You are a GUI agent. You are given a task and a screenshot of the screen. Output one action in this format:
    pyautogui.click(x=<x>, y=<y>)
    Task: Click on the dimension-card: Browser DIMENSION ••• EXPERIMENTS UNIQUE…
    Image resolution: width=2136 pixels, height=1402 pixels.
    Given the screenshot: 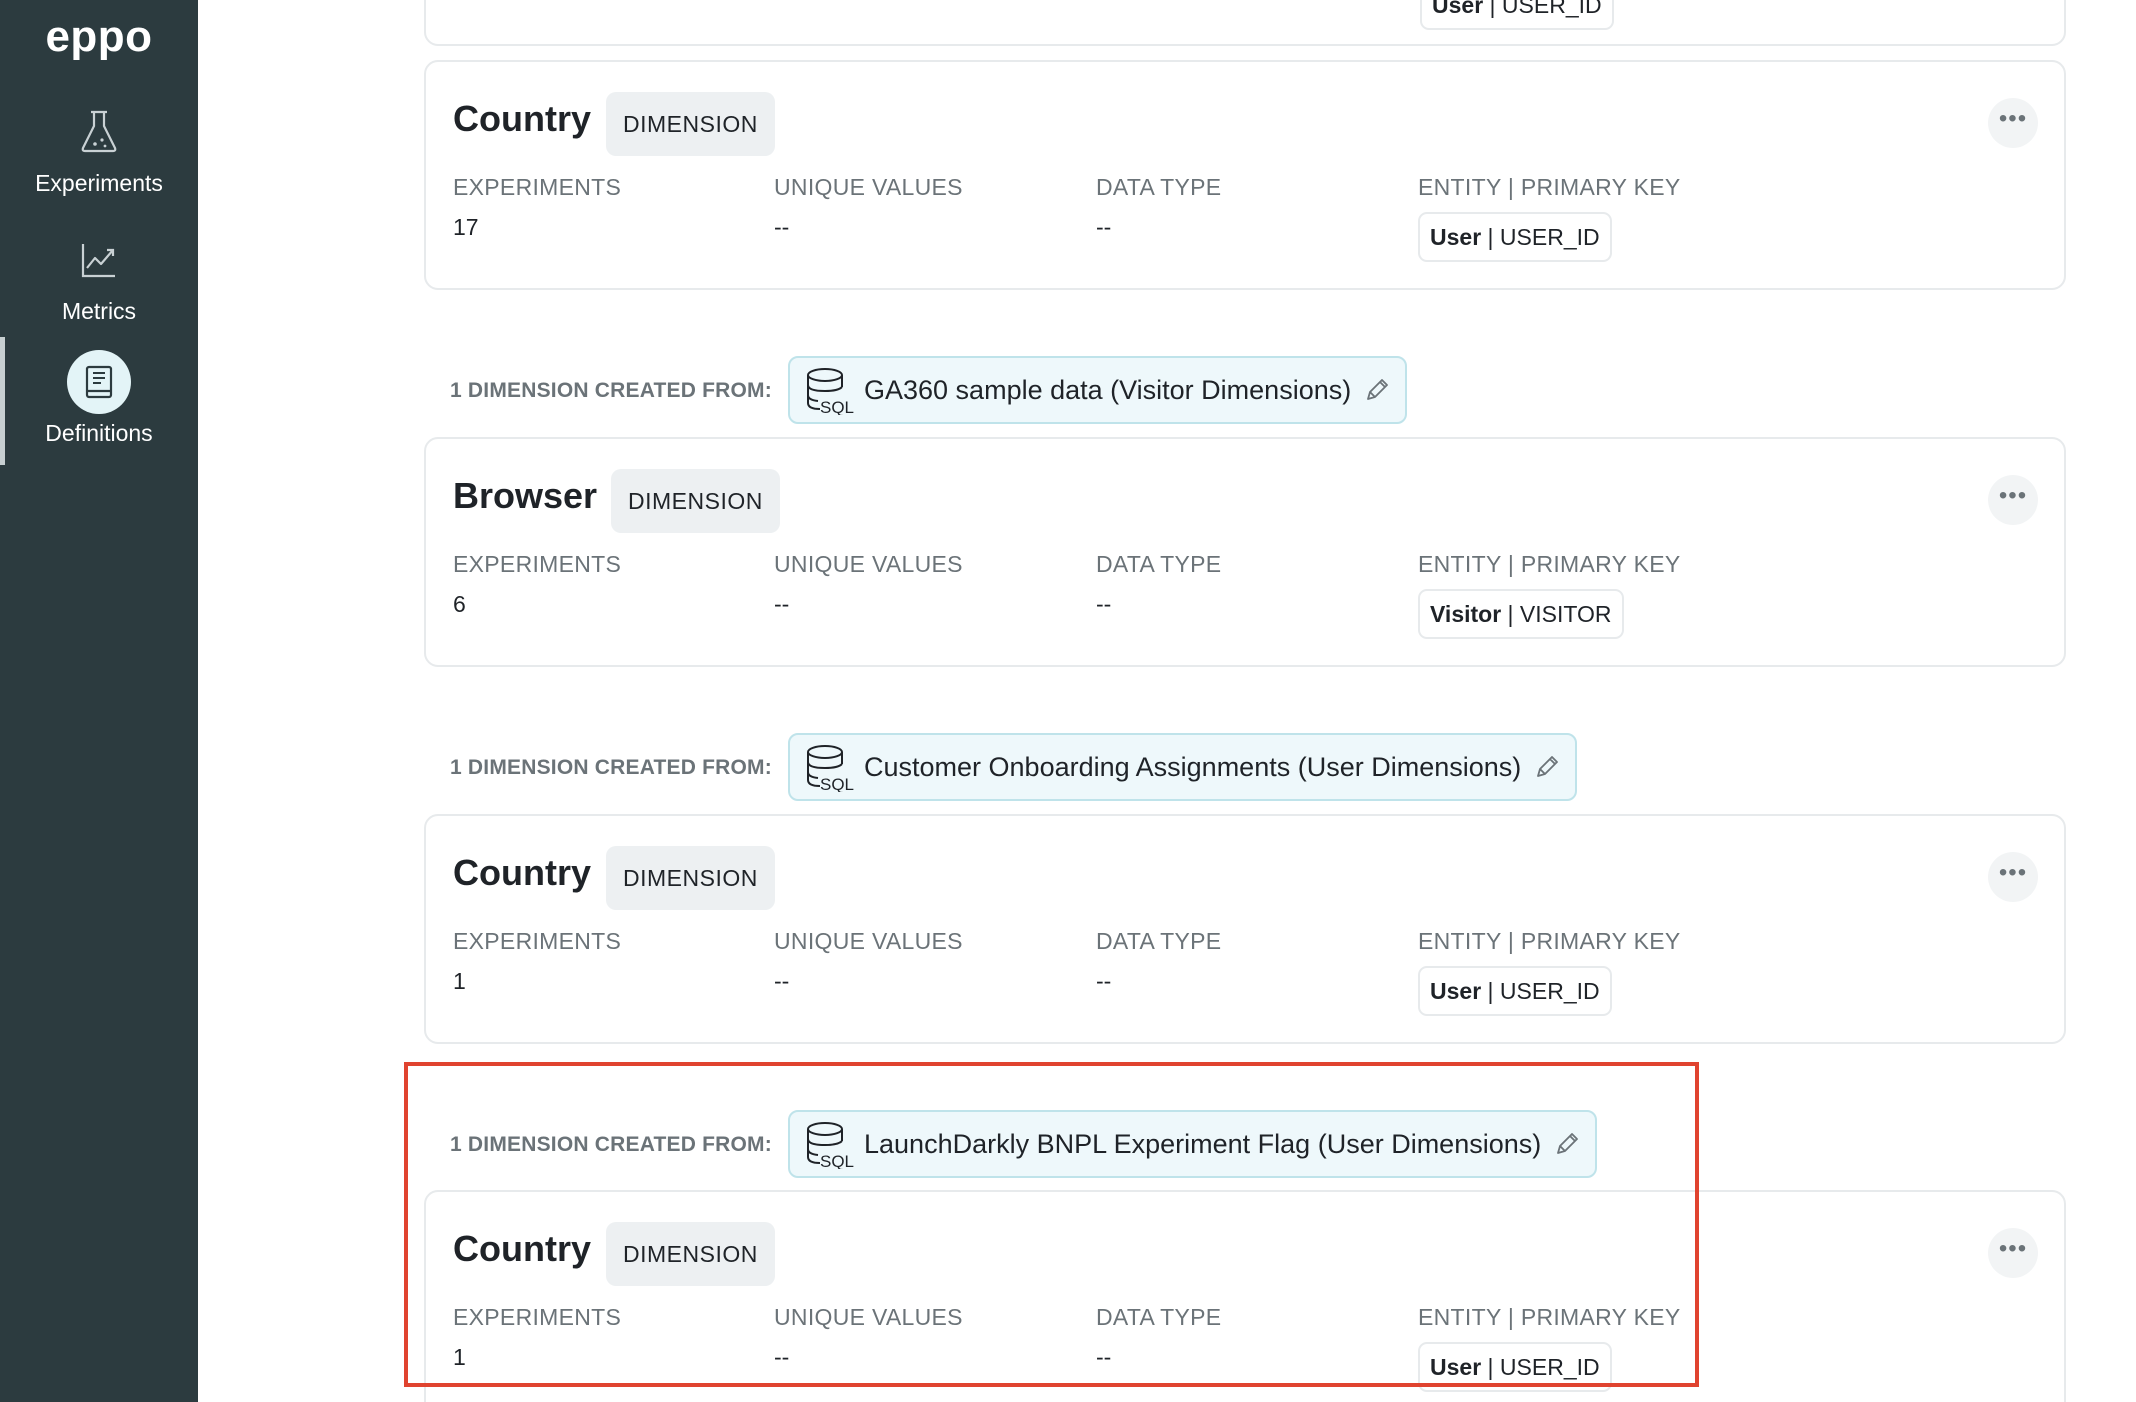 What is the action you would take?
    pyautogui.click(x=1245, y=552)
    